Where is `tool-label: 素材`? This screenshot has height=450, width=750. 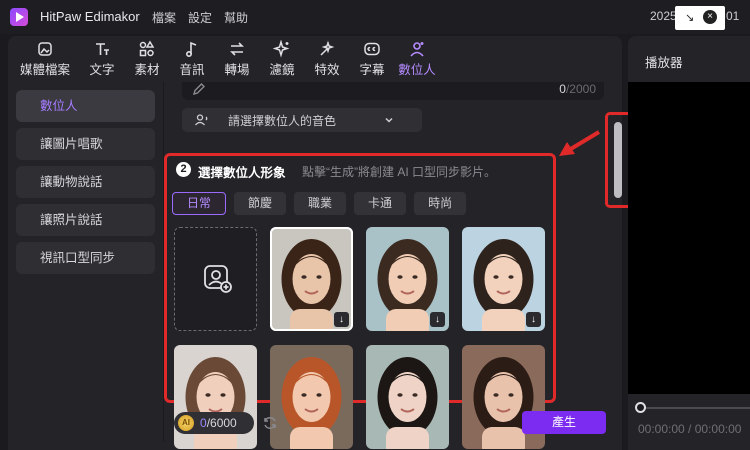
tool-label: 素材 is located at coordinates (147, 70).